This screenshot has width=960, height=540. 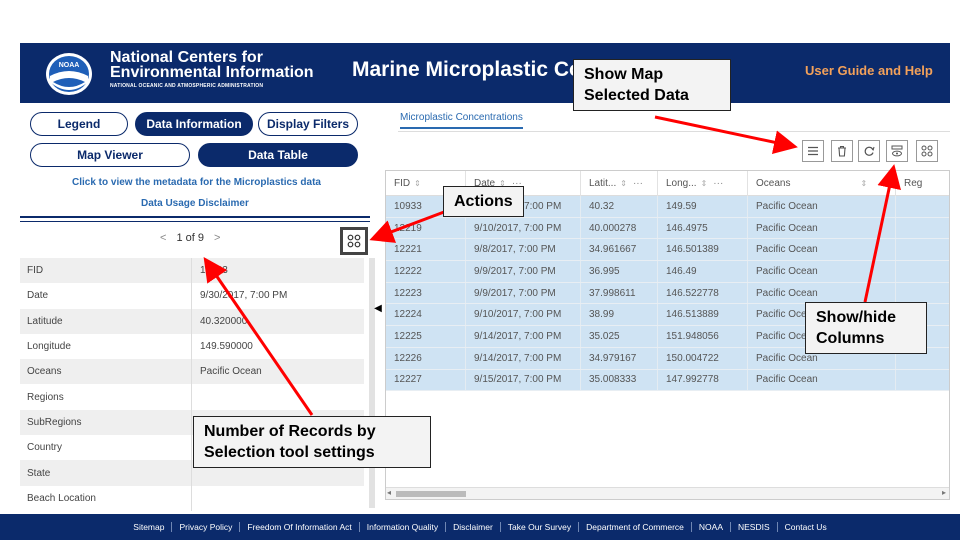 What do you see at coordinates (813, 151) in the screenshot?
I see `list-icon` at bounding box center [813, 151].